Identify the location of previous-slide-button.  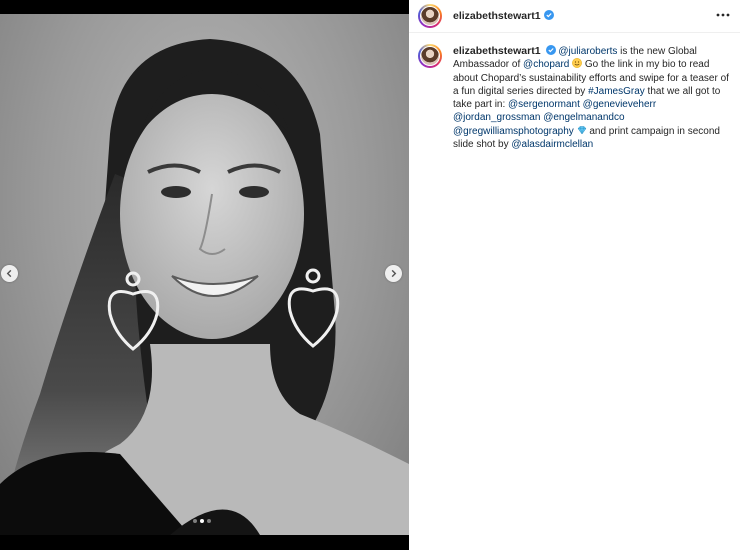
(9, 273).